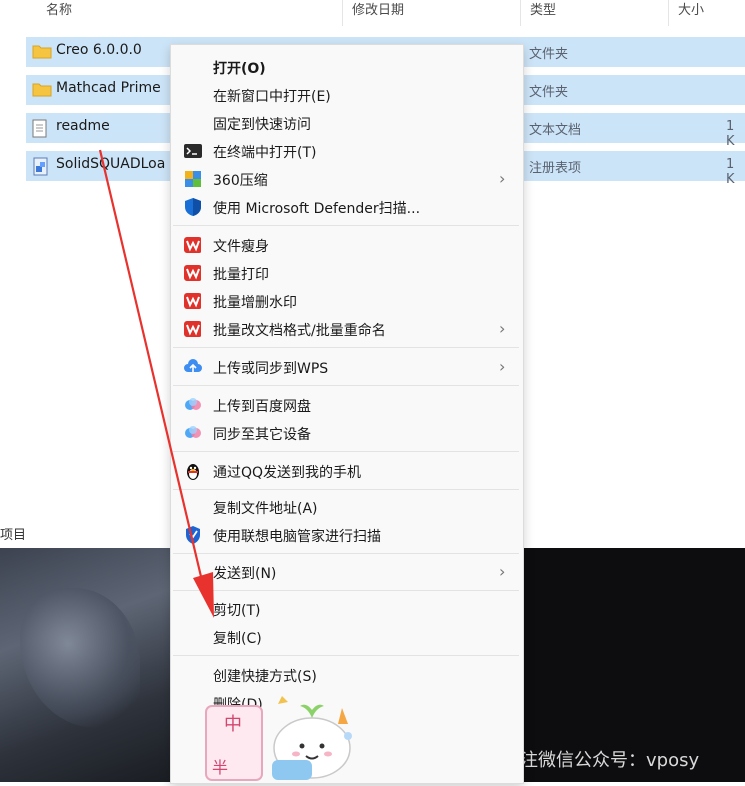  I want to click on menu-item-create-shortcut: 创建快捷方式(S), so click(347, 675).